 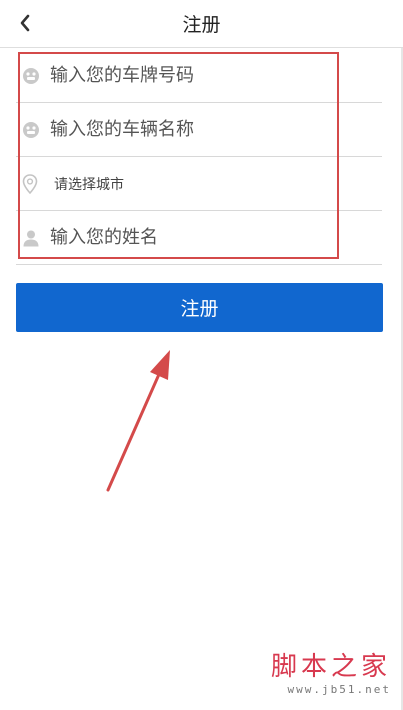 I want to click on vehicle-name-row, so click(x=199, y=130).